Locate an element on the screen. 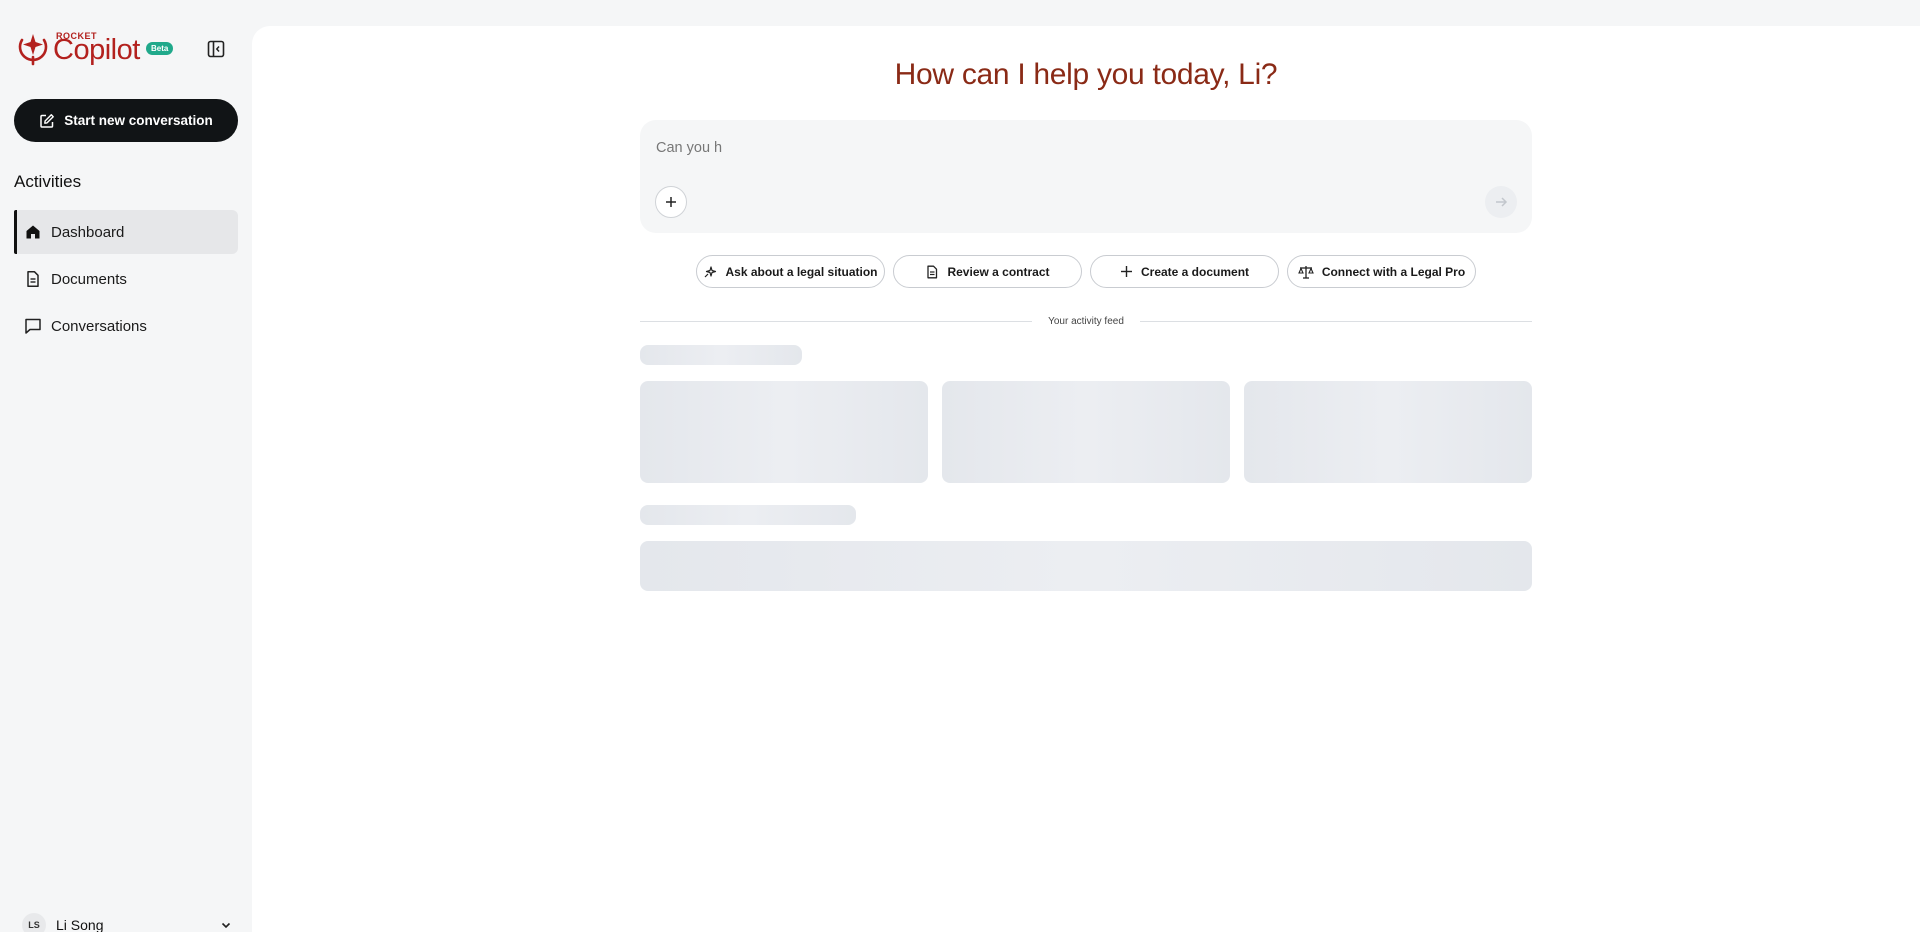  send-button is located at coordinates (1501, 202).